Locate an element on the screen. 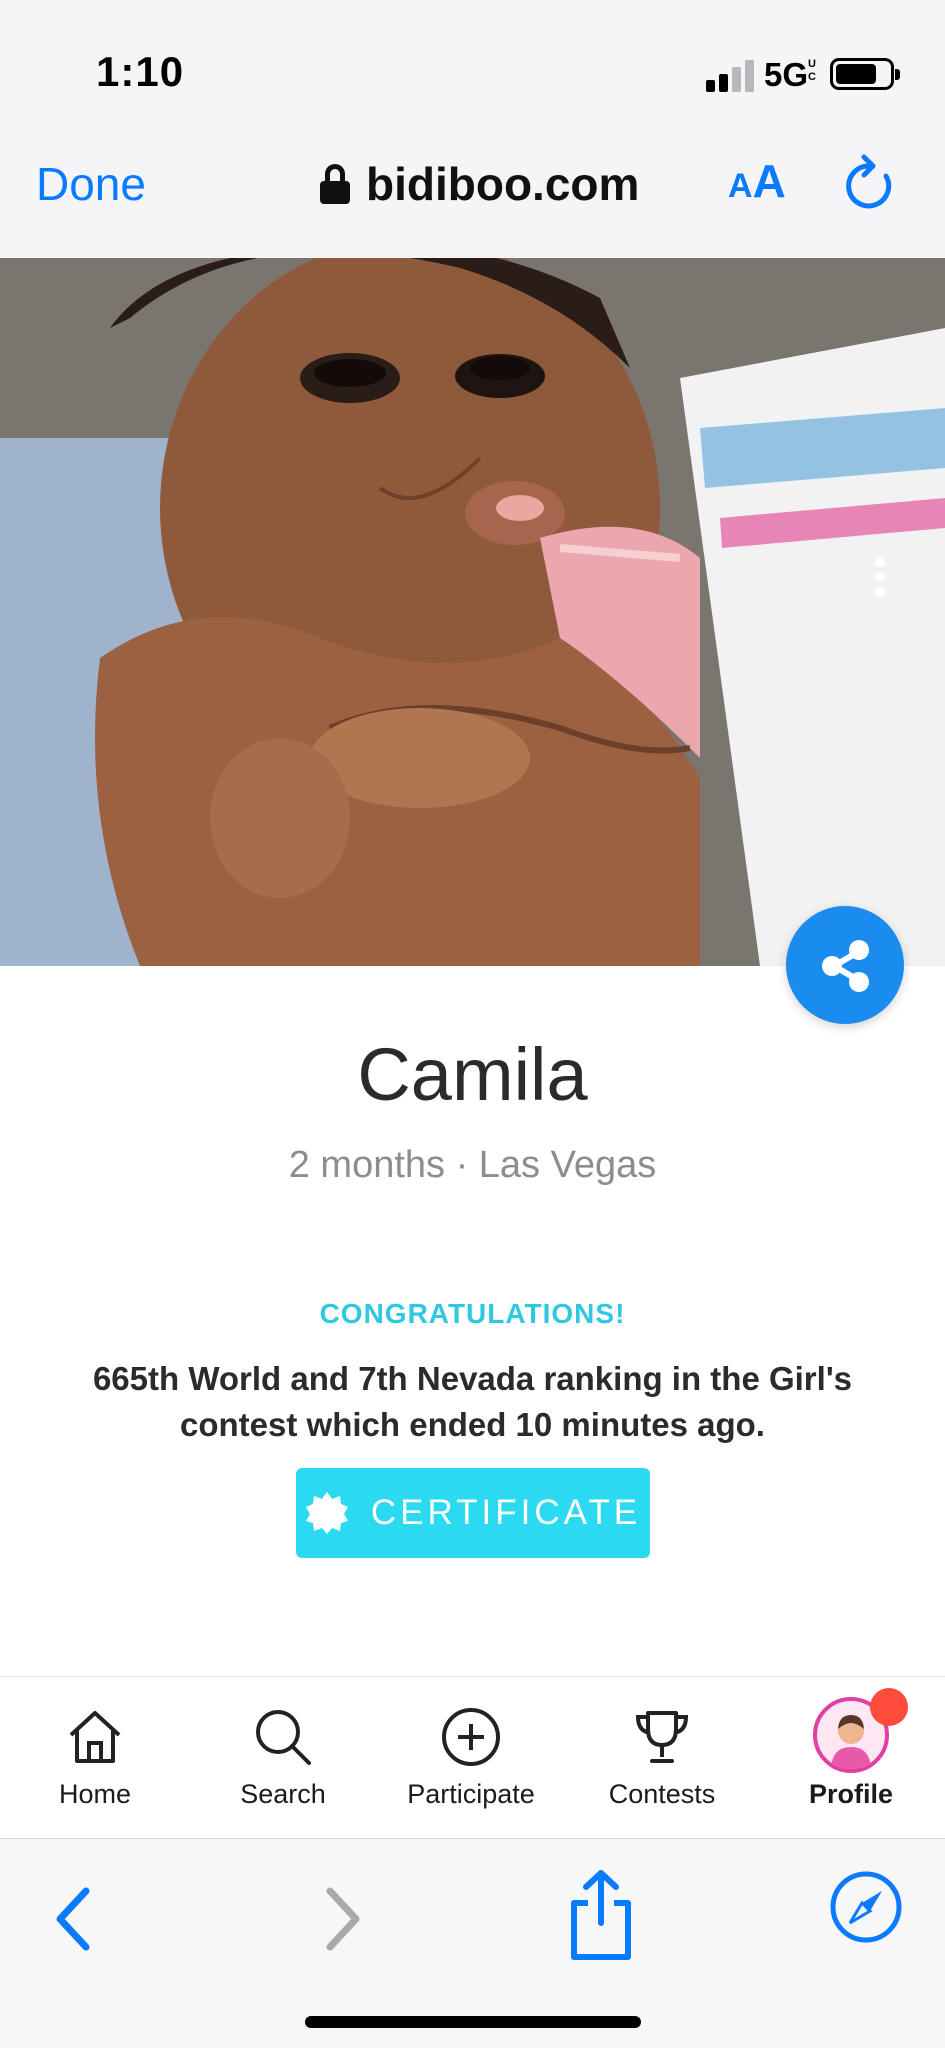 The width and height of the screenshot is (945, 2048). browser-top-bar: Done bidiboo.com AA is located at coordinates (472, 194).